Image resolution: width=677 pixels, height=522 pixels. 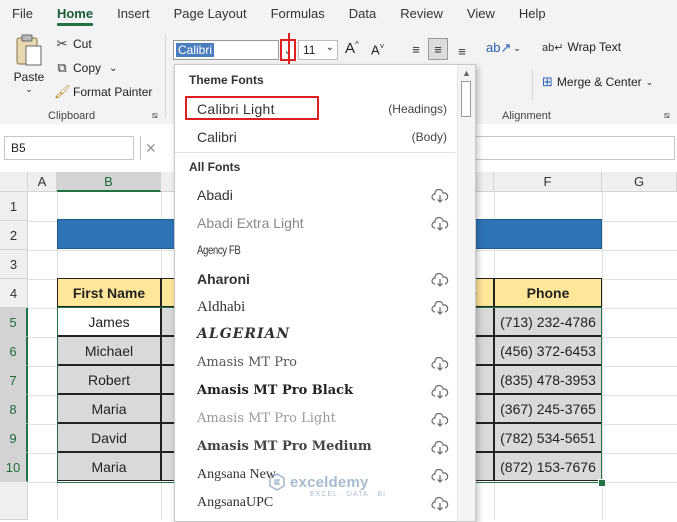 I want to click on font-option-aldhabi: Aldhabi, so click(x=221, y=307).